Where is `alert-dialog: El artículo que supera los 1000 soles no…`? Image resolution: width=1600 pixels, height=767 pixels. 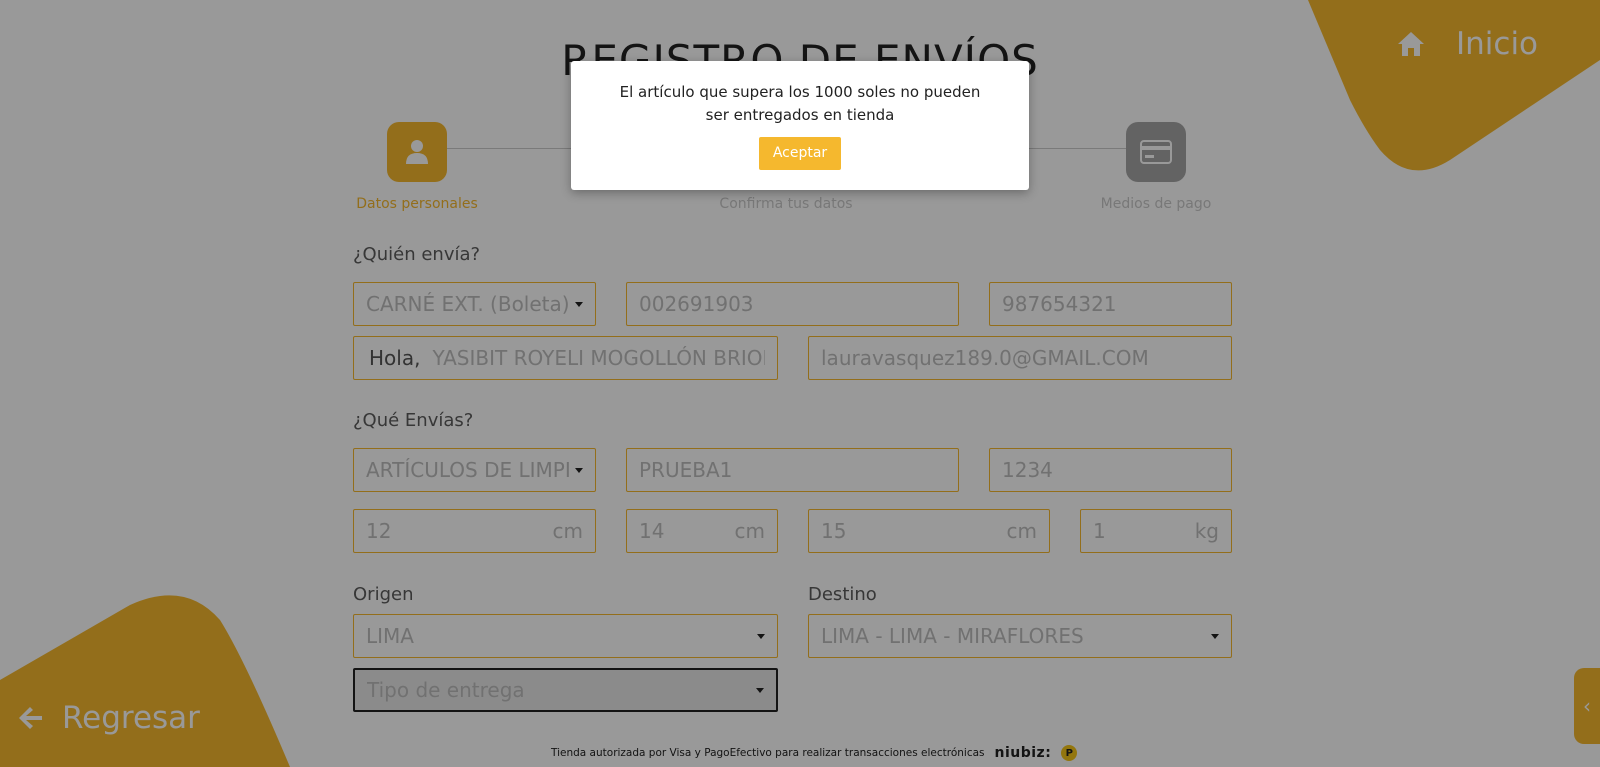 alert-dialog: El artículo que supera los 1000 soles no… is located at coordinates (800, 125).